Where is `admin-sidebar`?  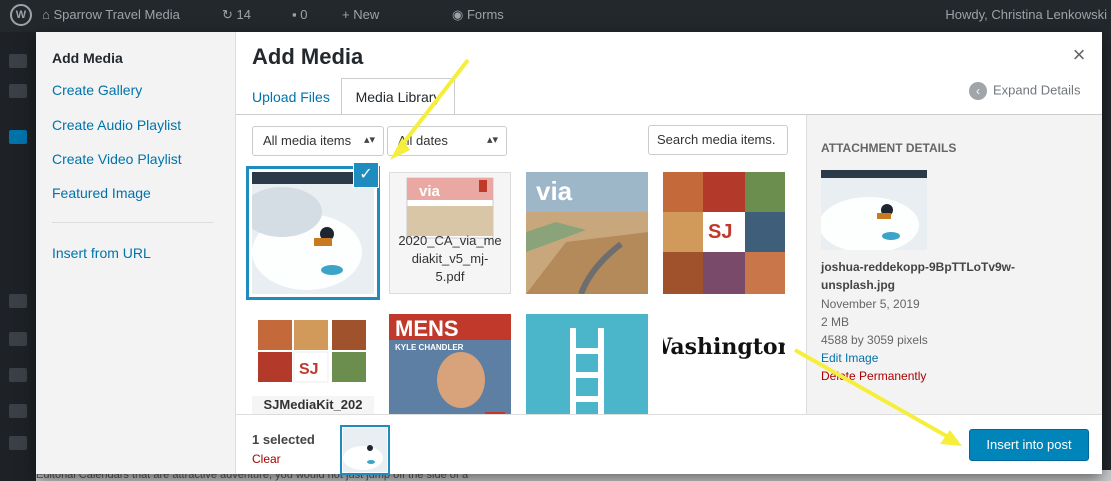 admin-sidebar is located at coordinates (18, 256).